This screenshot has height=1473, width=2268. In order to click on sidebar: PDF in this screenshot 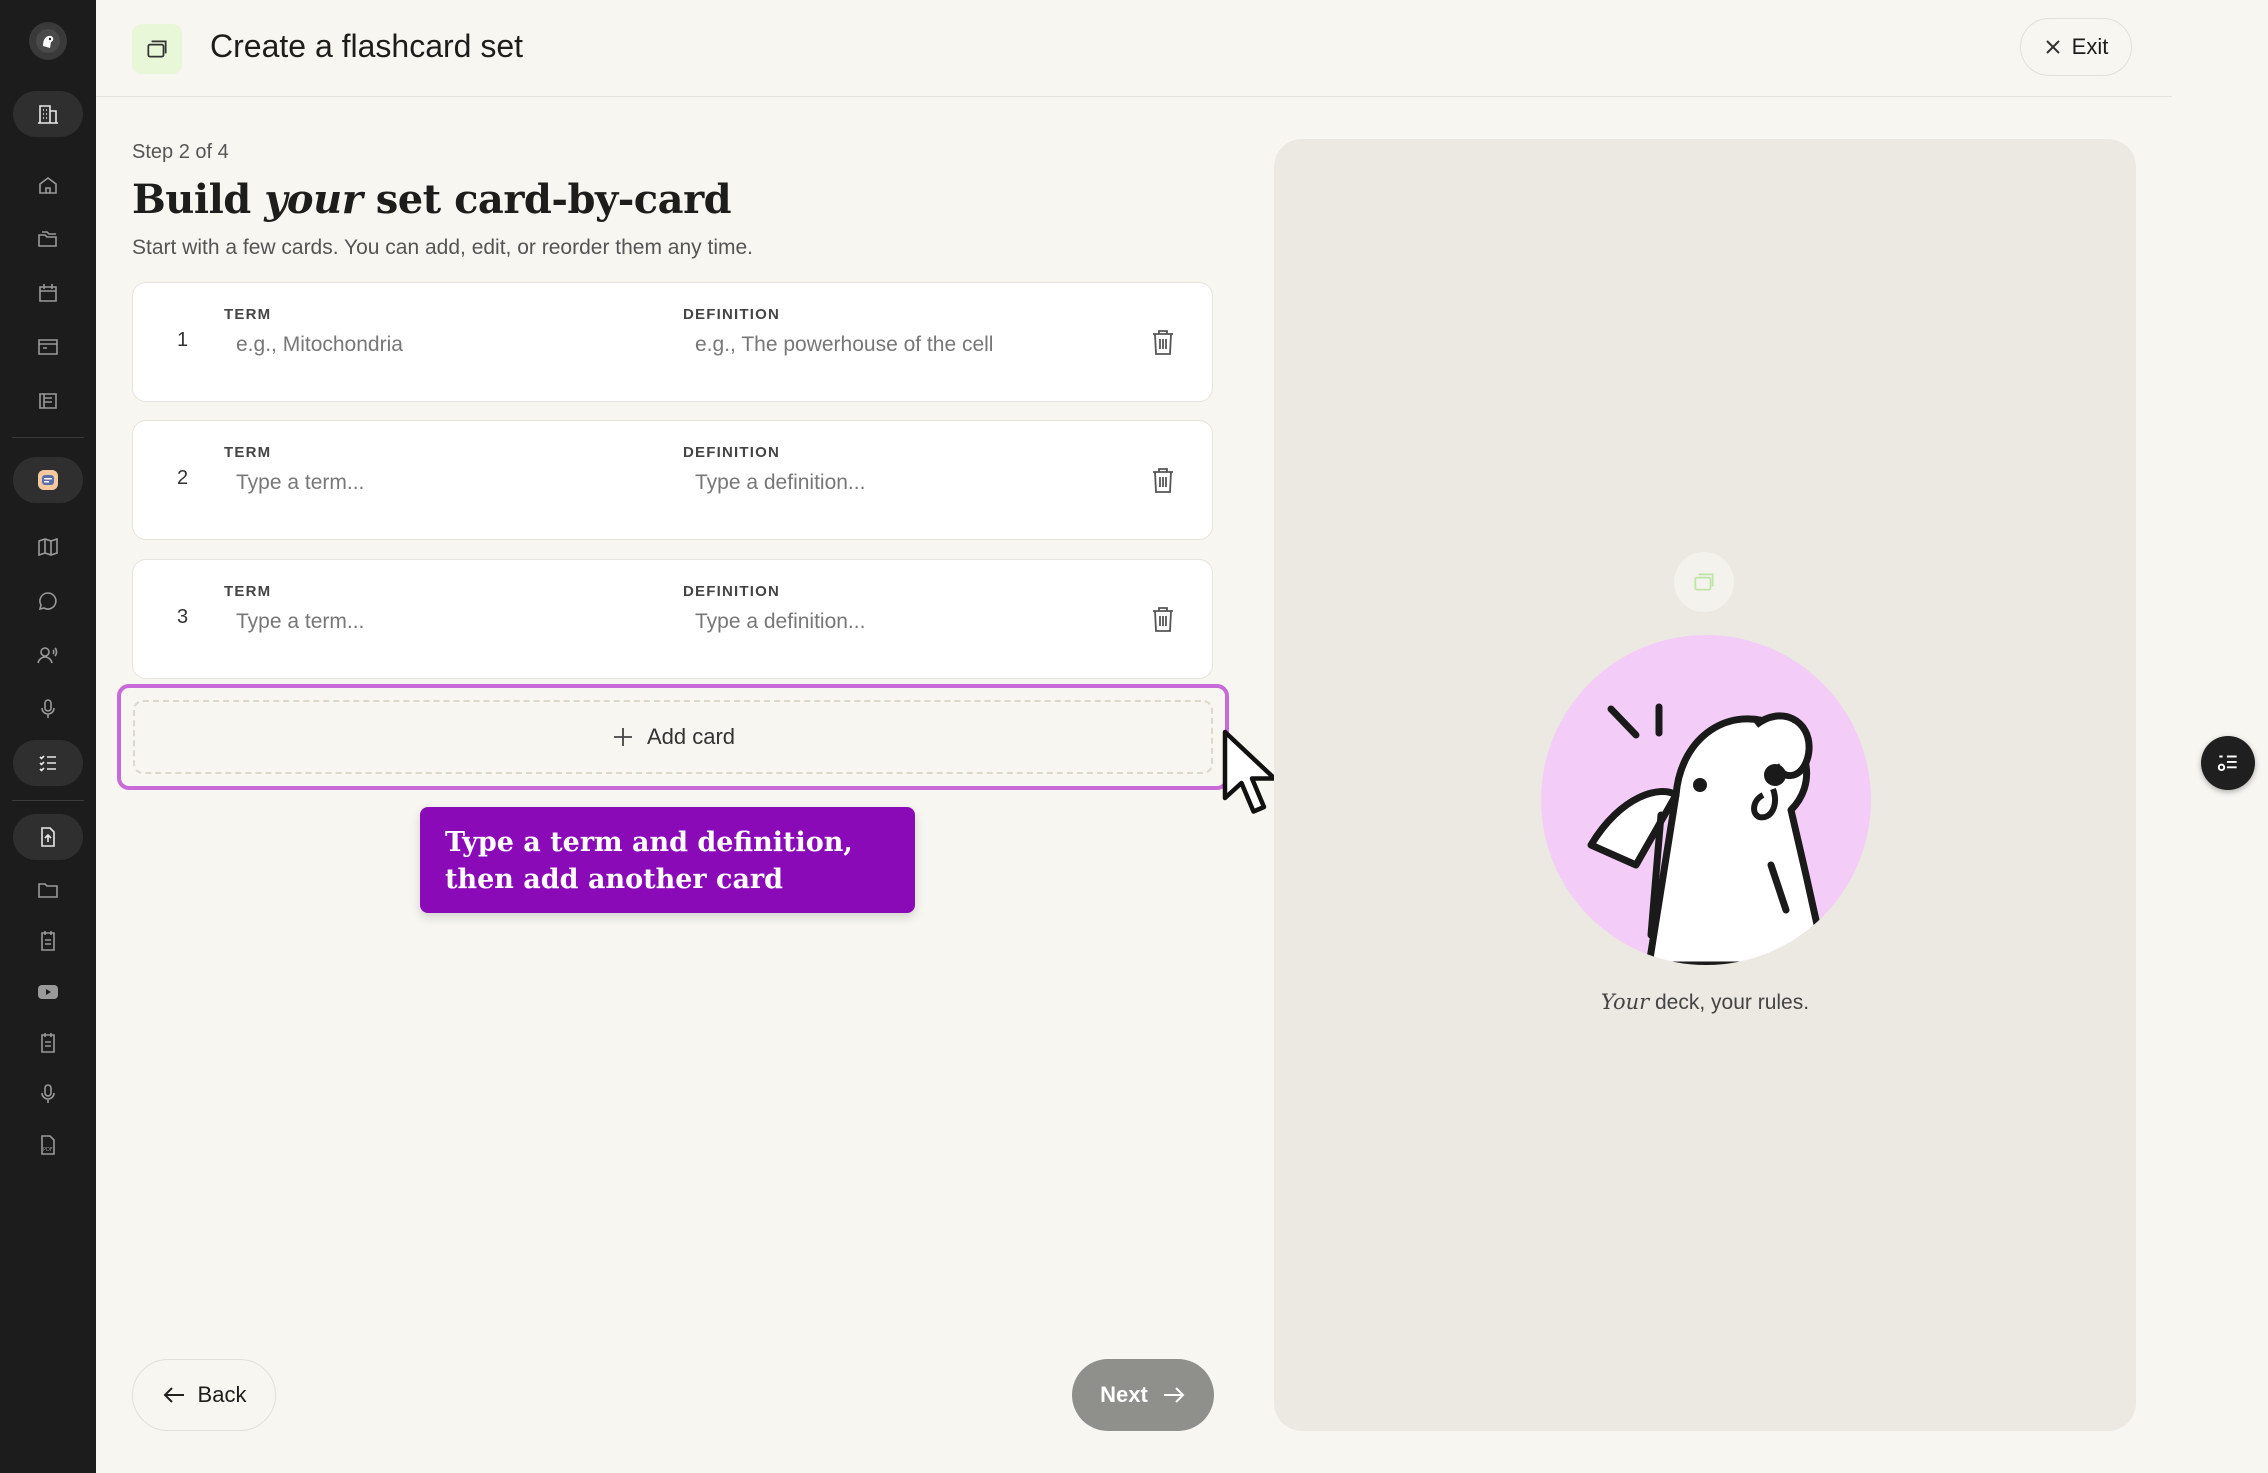, I will do `click(48, 736)`.